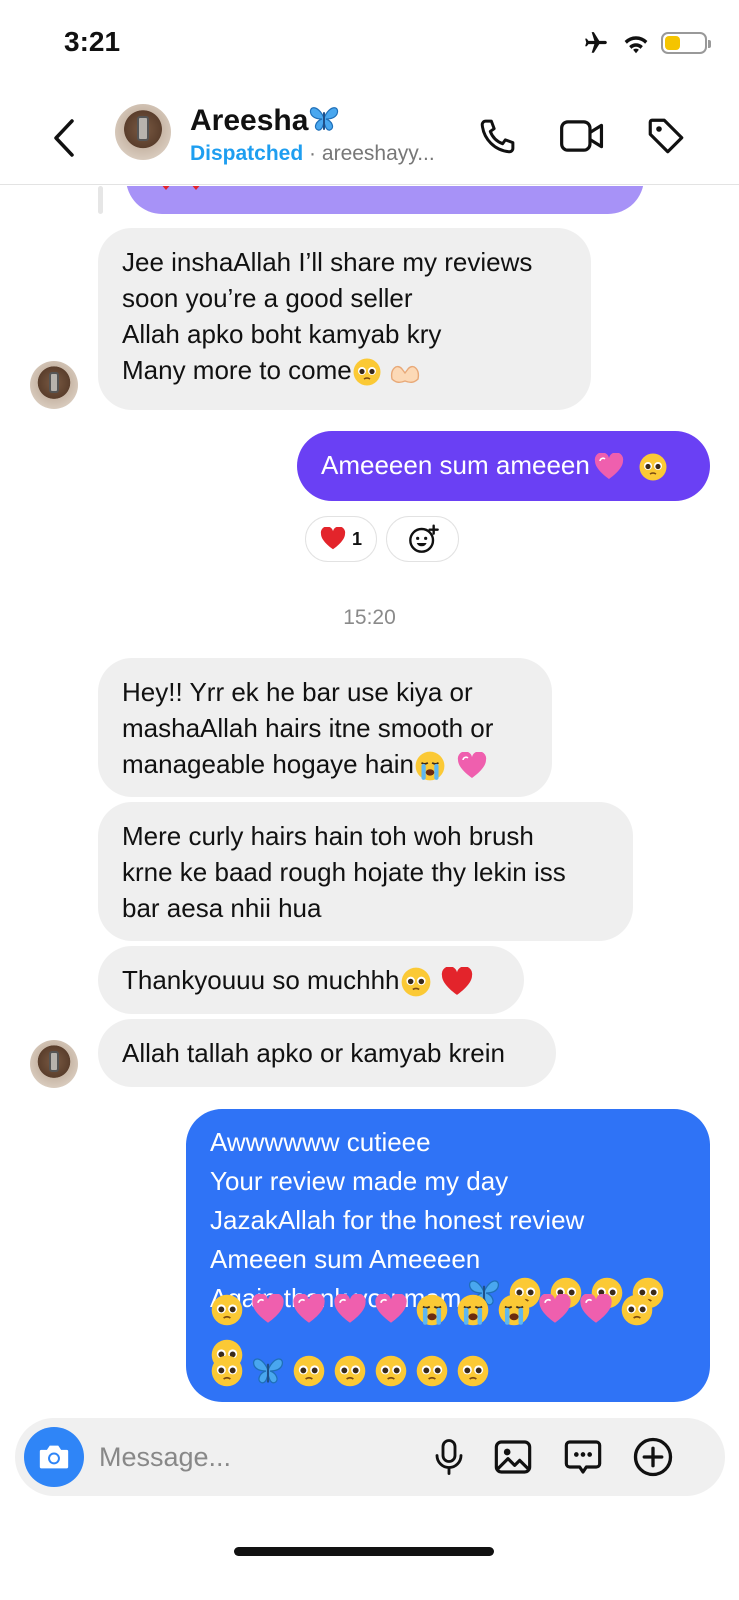 The height and width of the screenshot is (1600, 739). I want to click on message-text: Your review made my day, so click(359, 1181).